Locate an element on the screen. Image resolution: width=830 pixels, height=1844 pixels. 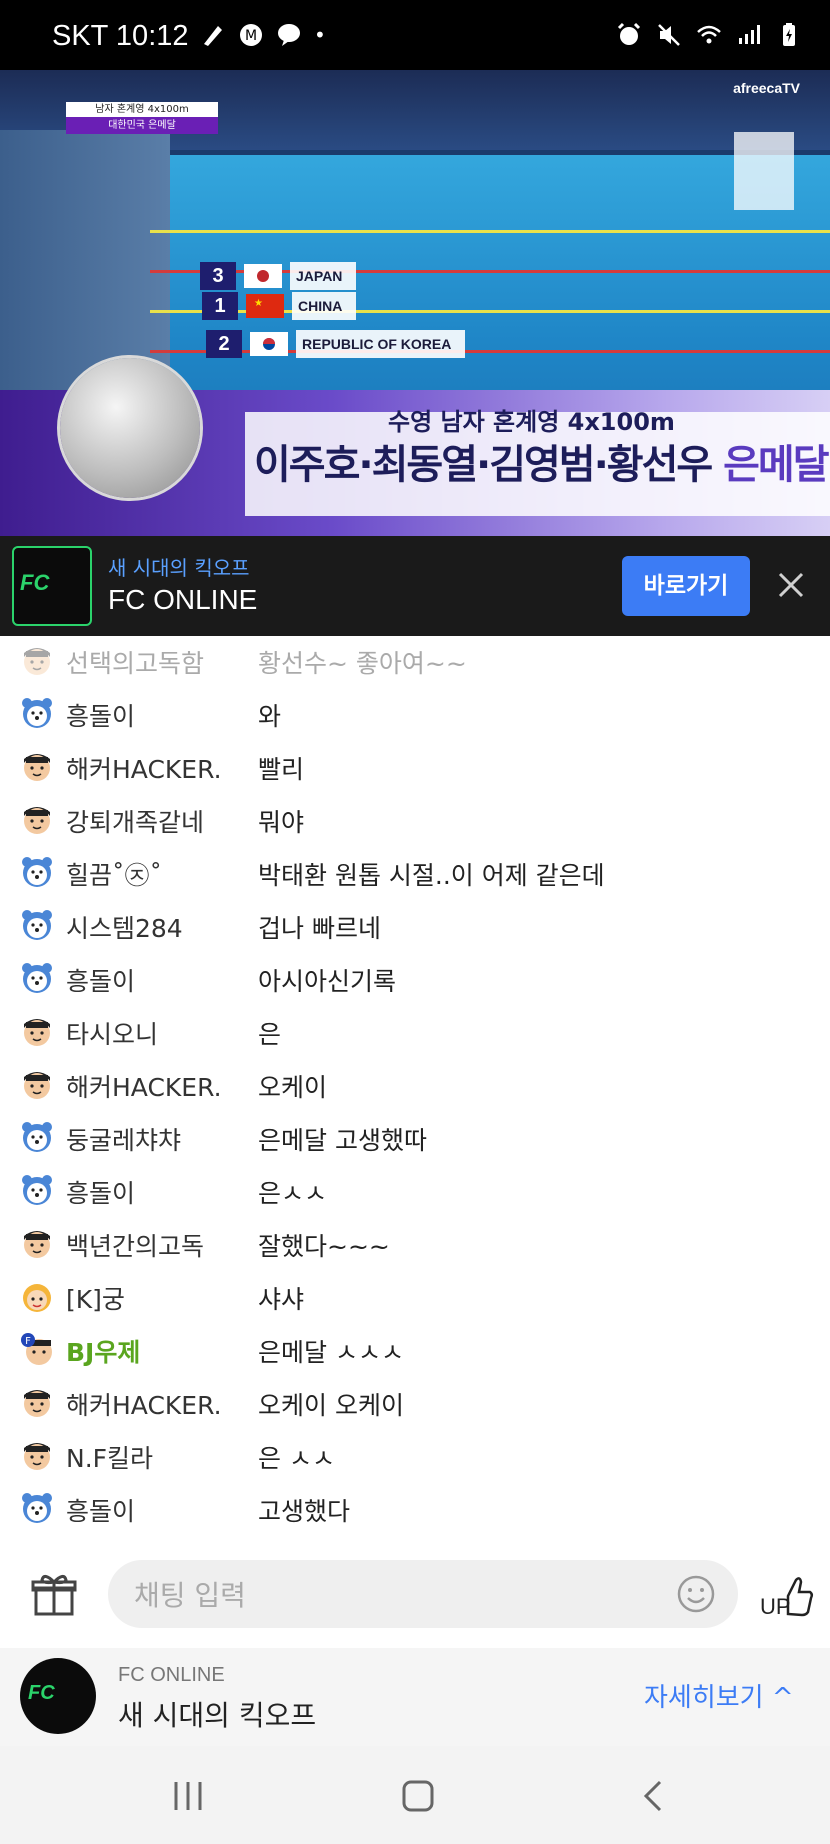
back-icon is located at coordinates (654, 1796).